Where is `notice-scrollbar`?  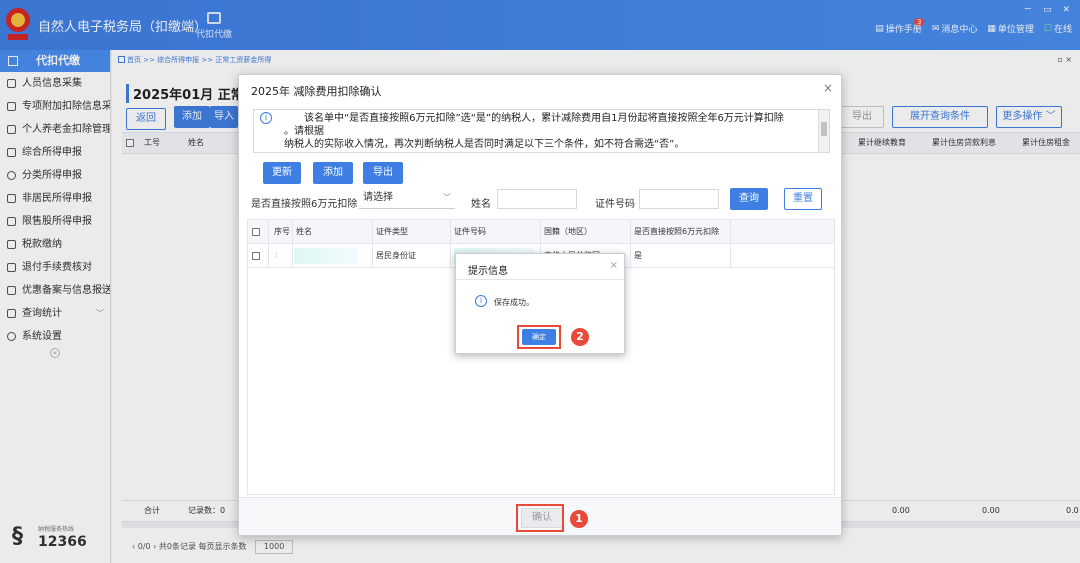
notice-scrollbar is located at coordinates (823, 131).